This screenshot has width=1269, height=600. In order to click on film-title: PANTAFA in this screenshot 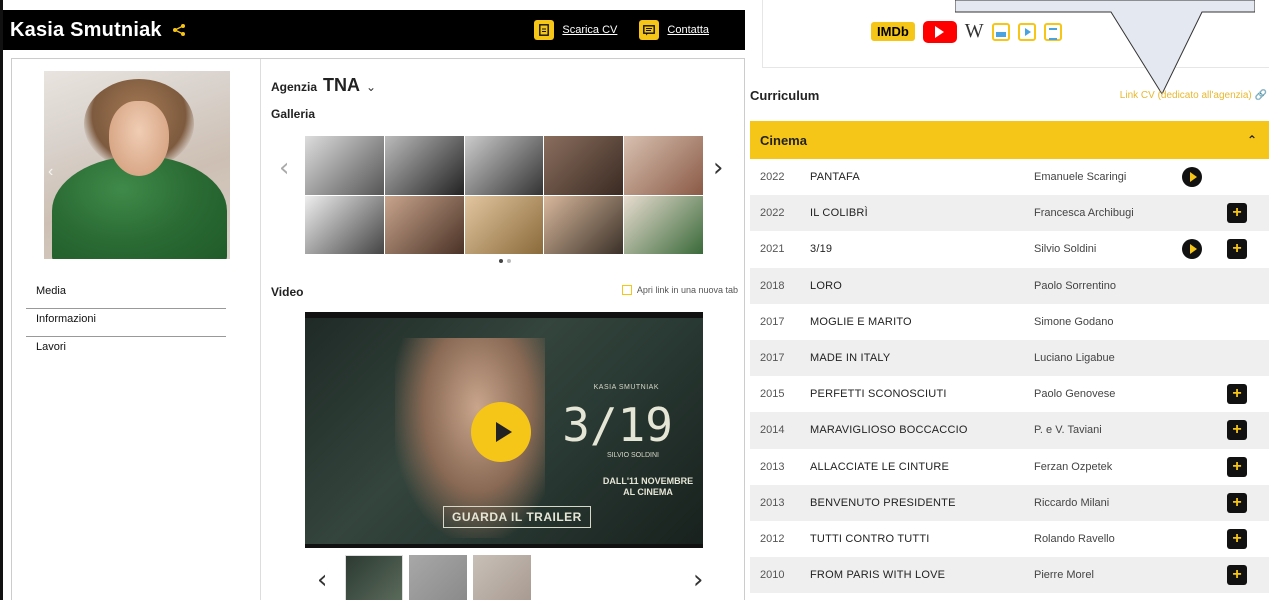, I will do `click(835, 177)`.